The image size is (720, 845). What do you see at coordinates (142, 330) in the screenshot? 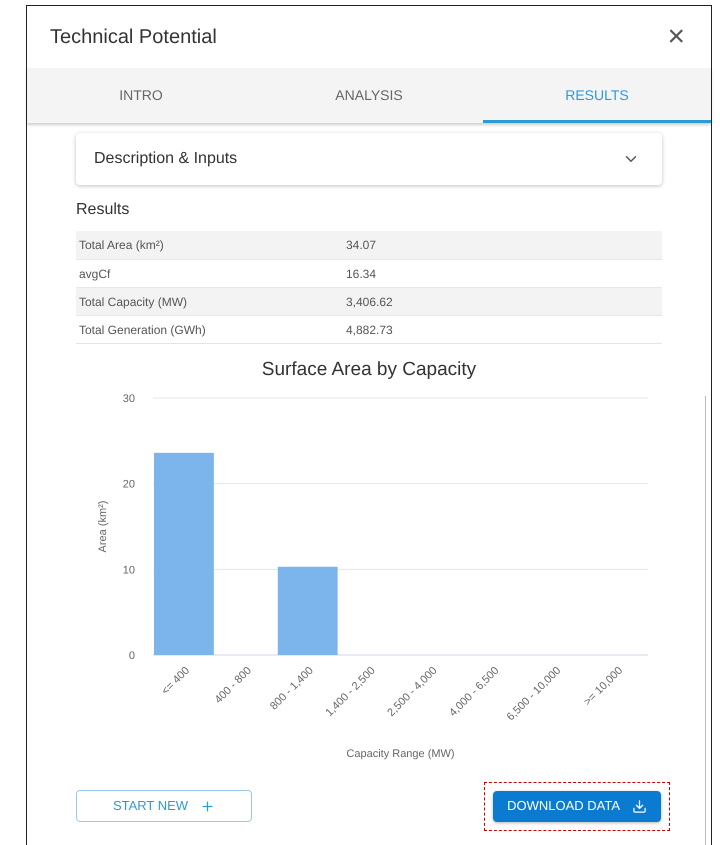
I see `table-cell-text: Total Generation (GWh)` at bounding box center [142, 330].